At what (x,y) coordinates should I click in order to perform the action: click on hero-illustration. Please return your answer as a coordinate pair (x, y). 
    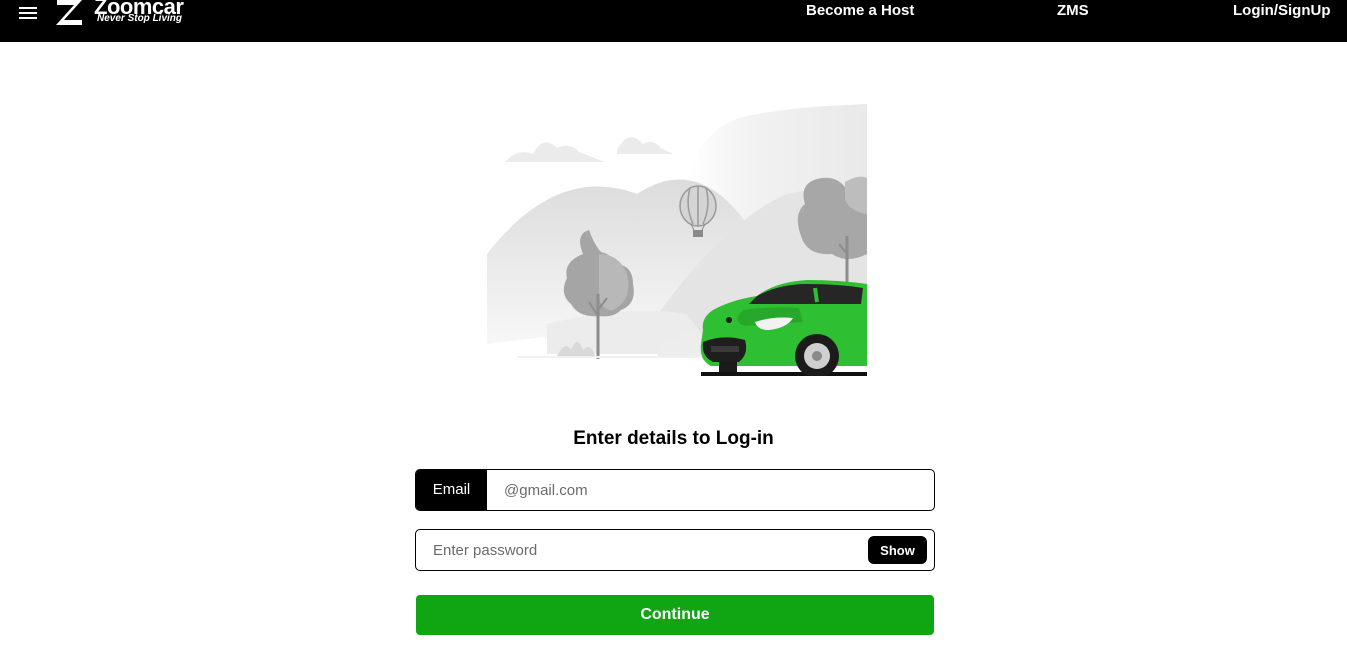
    Looking at the image, I should click on (677, 241).